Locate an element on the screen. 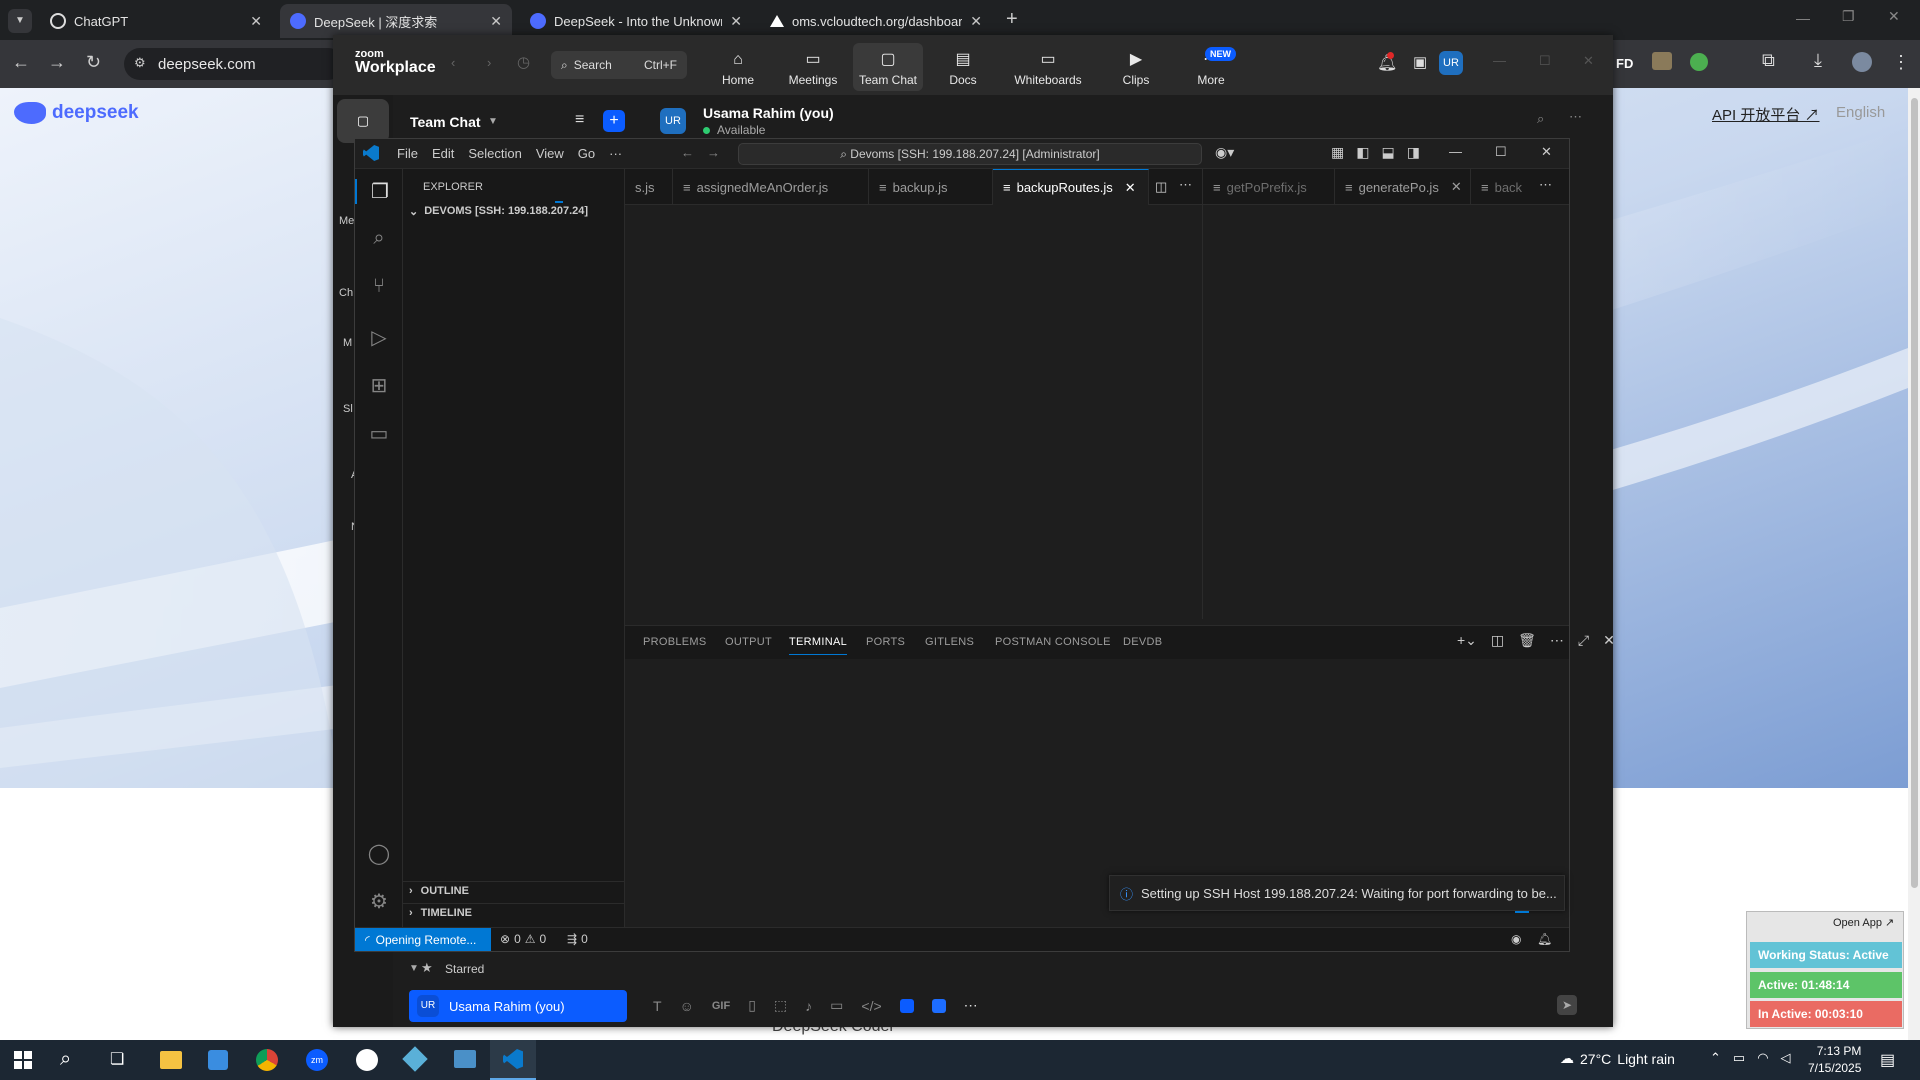 This screenshot has width=1920, height=1080. chrome-icon is located at coordinates (267, 1060).